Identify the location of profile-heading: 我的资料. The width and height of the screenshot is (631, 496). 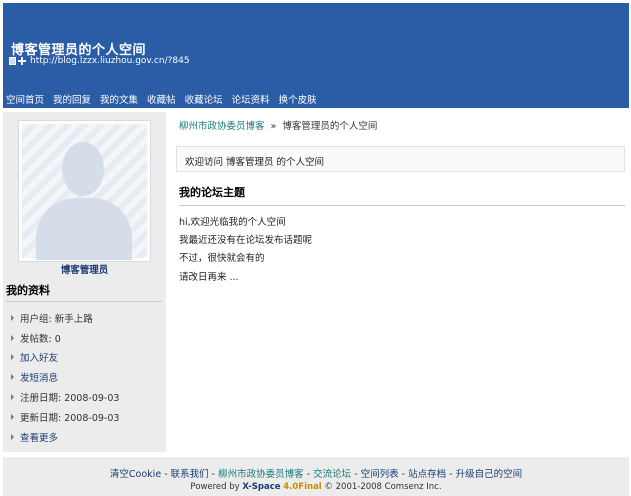
(84, 292).